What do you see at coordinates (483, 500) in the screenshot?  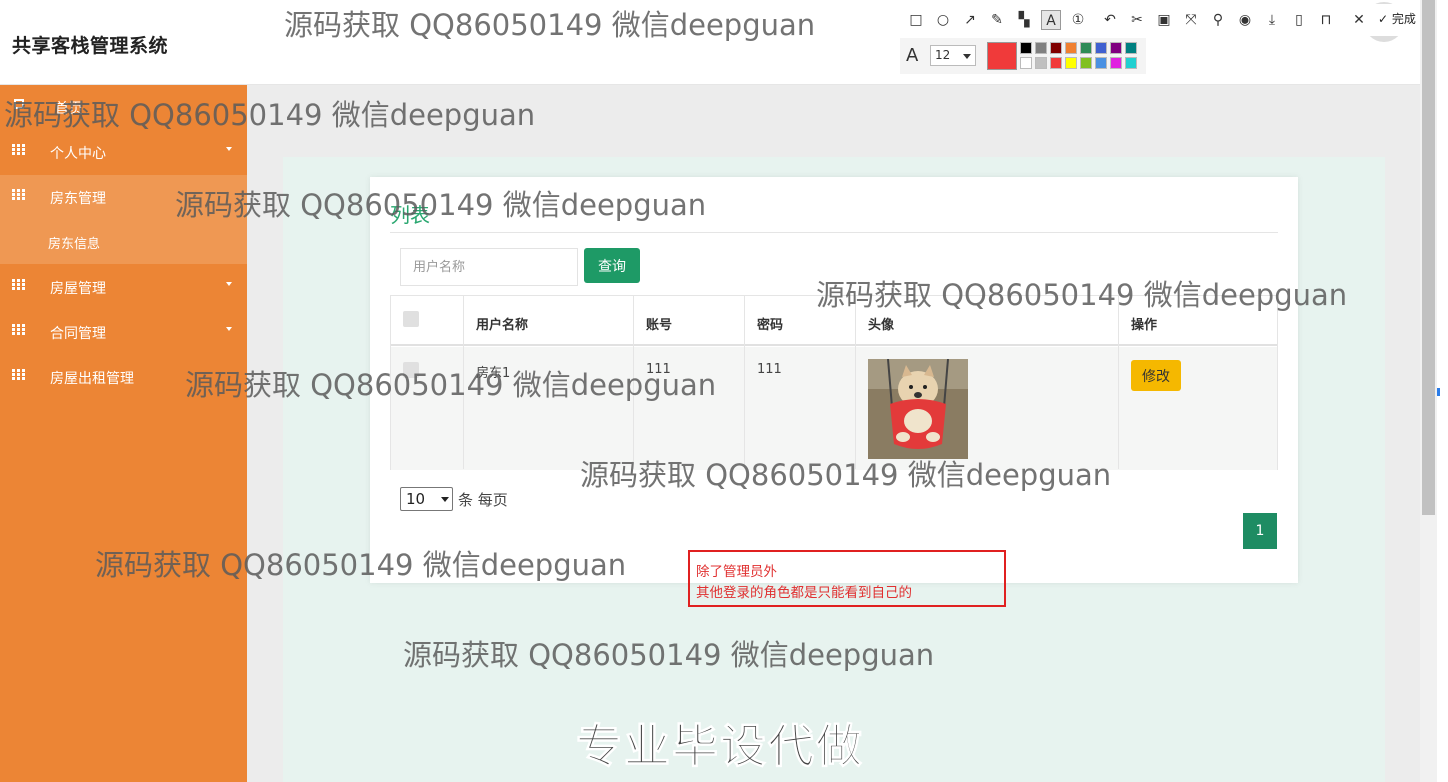 I see `page-size-label: 条 每页` at bounding box center [483, 500].